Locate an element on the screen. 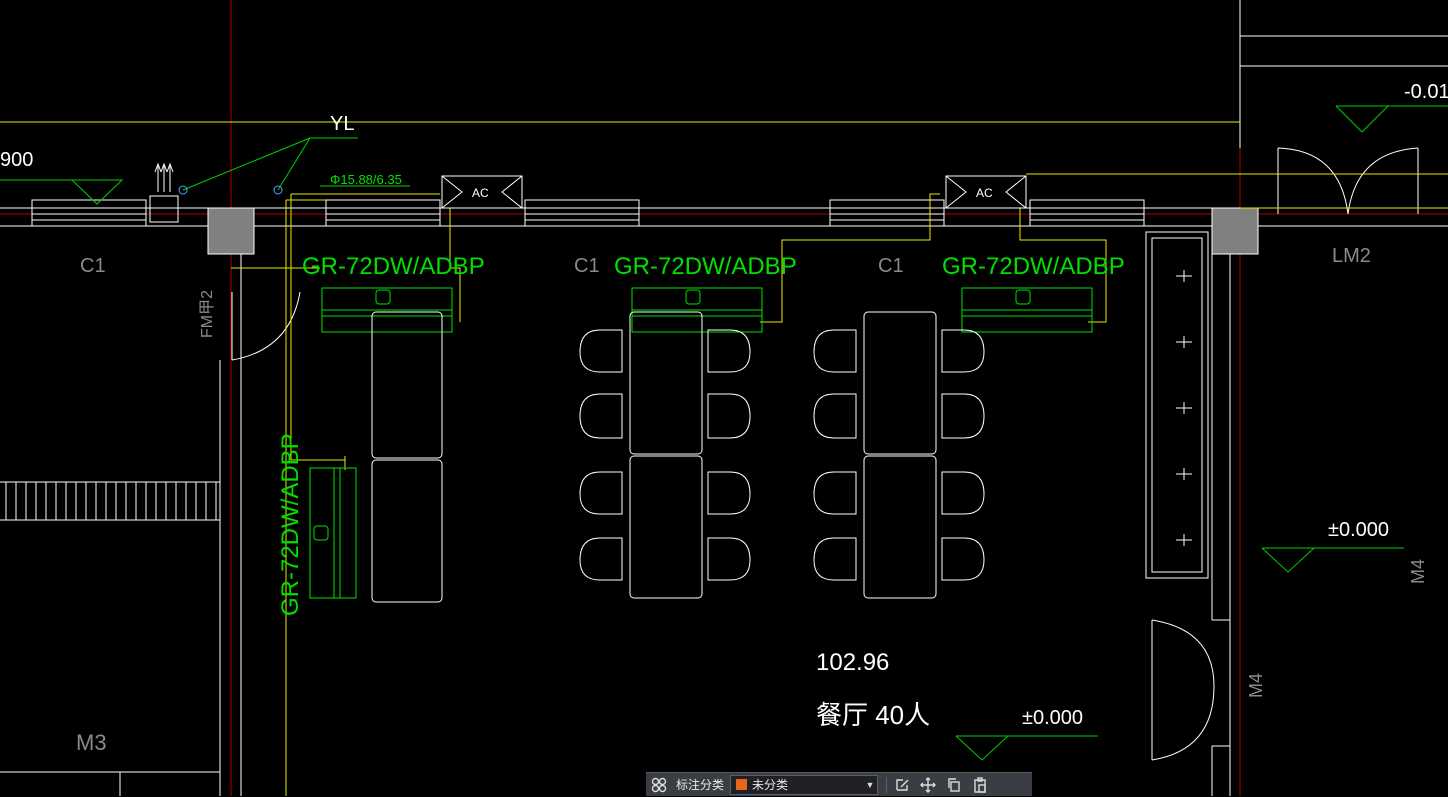  label-ac-1: AC is located at coordinates (480, 193).